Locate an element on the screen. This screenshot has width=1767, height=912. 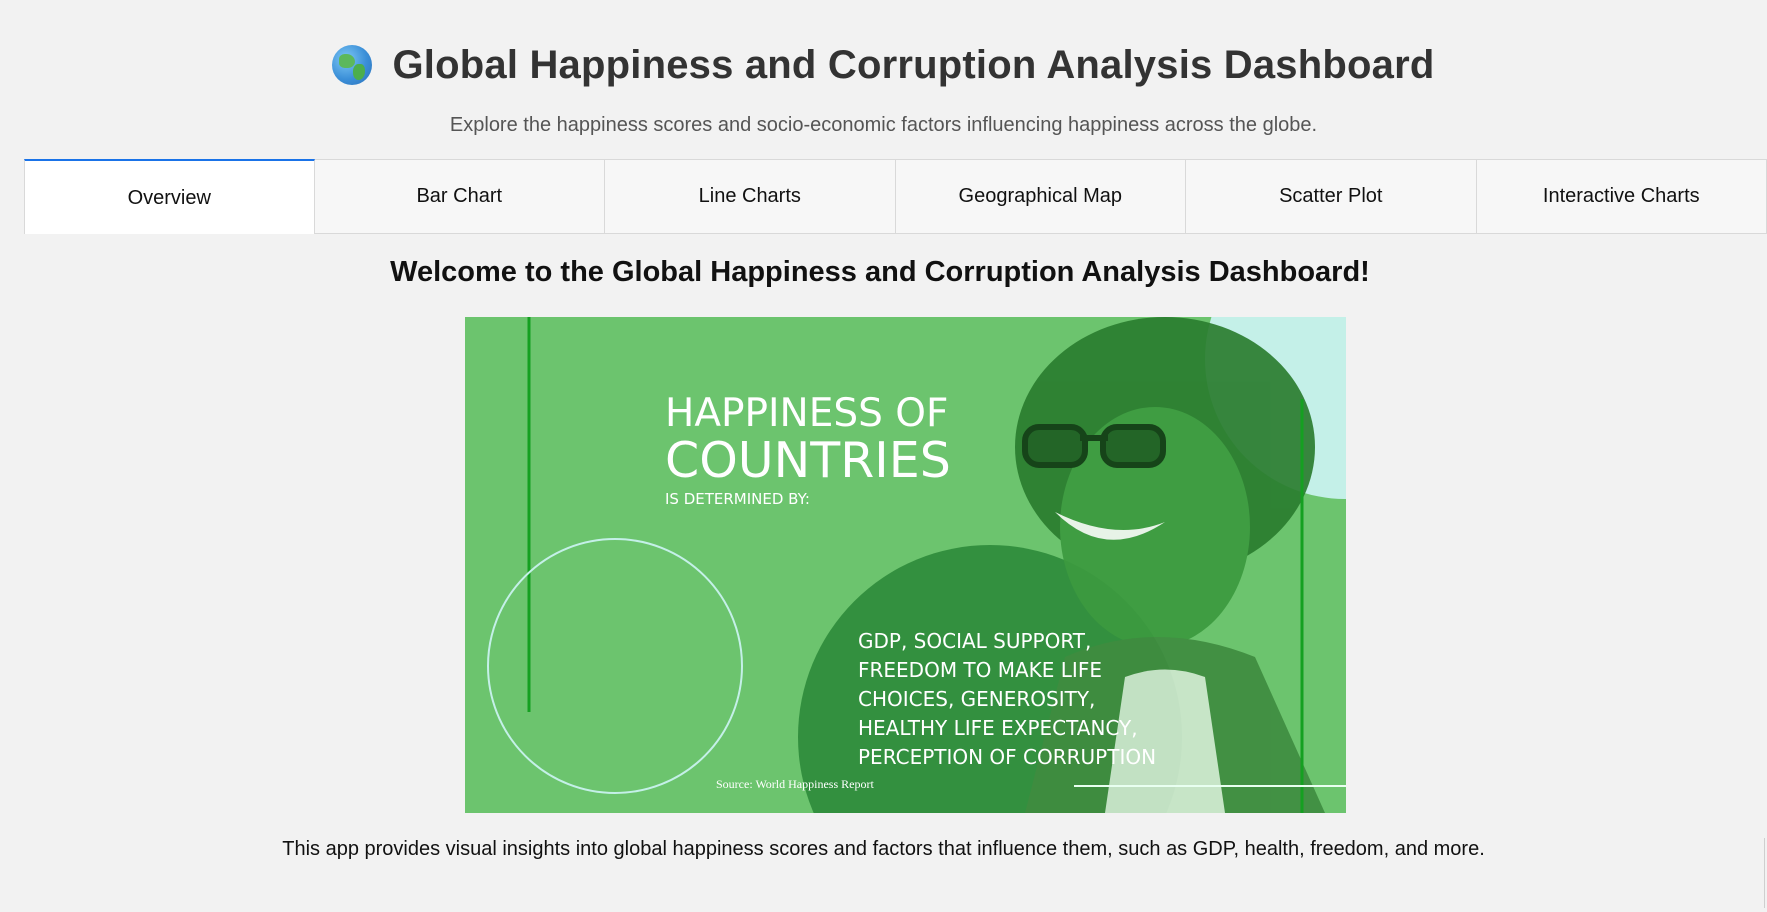
banner-factor-line: FREEDOM TO MAKE LIFE is located at coordinates (980, 670).